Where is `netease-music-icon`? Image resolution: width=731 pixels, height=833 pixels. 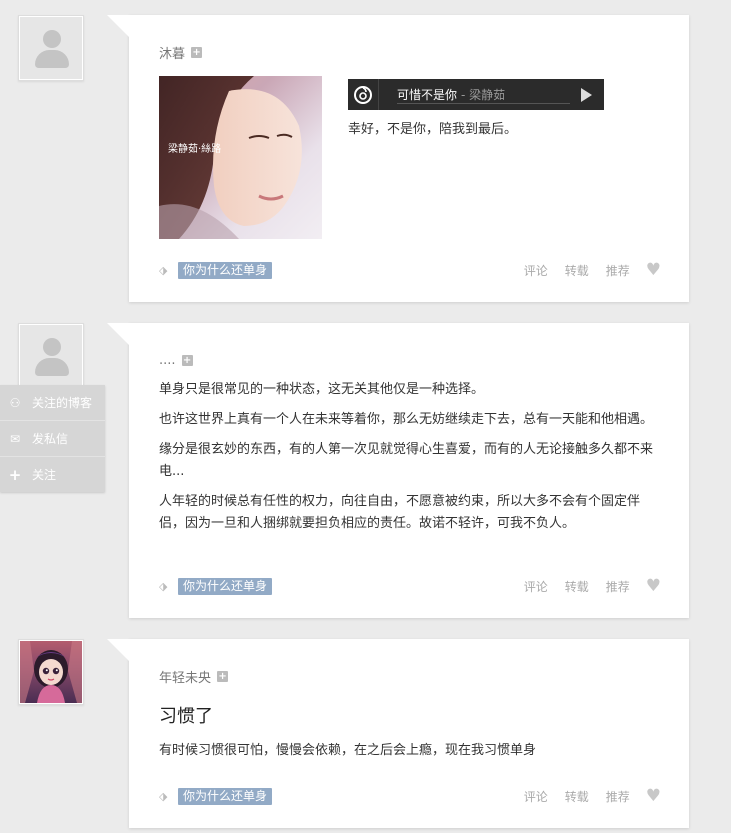 netease-music-icon is located at coordinates (363, 94).